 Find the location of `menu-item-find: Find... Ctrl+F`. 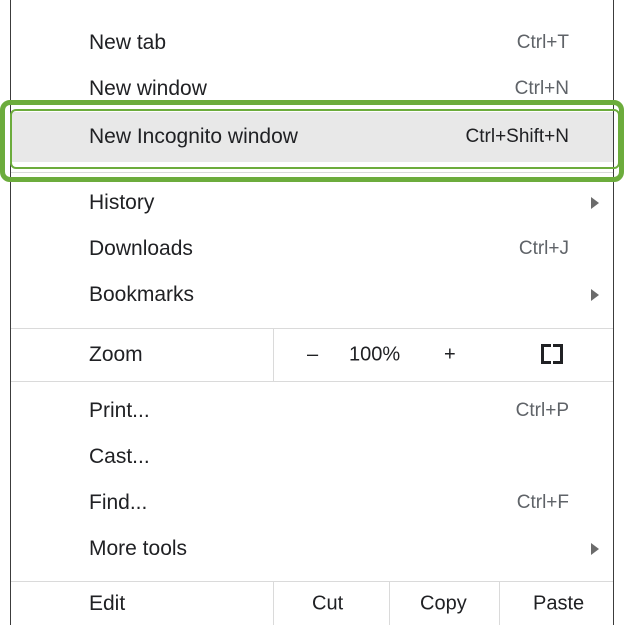

menu-item-find: Find... Ctrl+F is located at coordinates (312, 503).